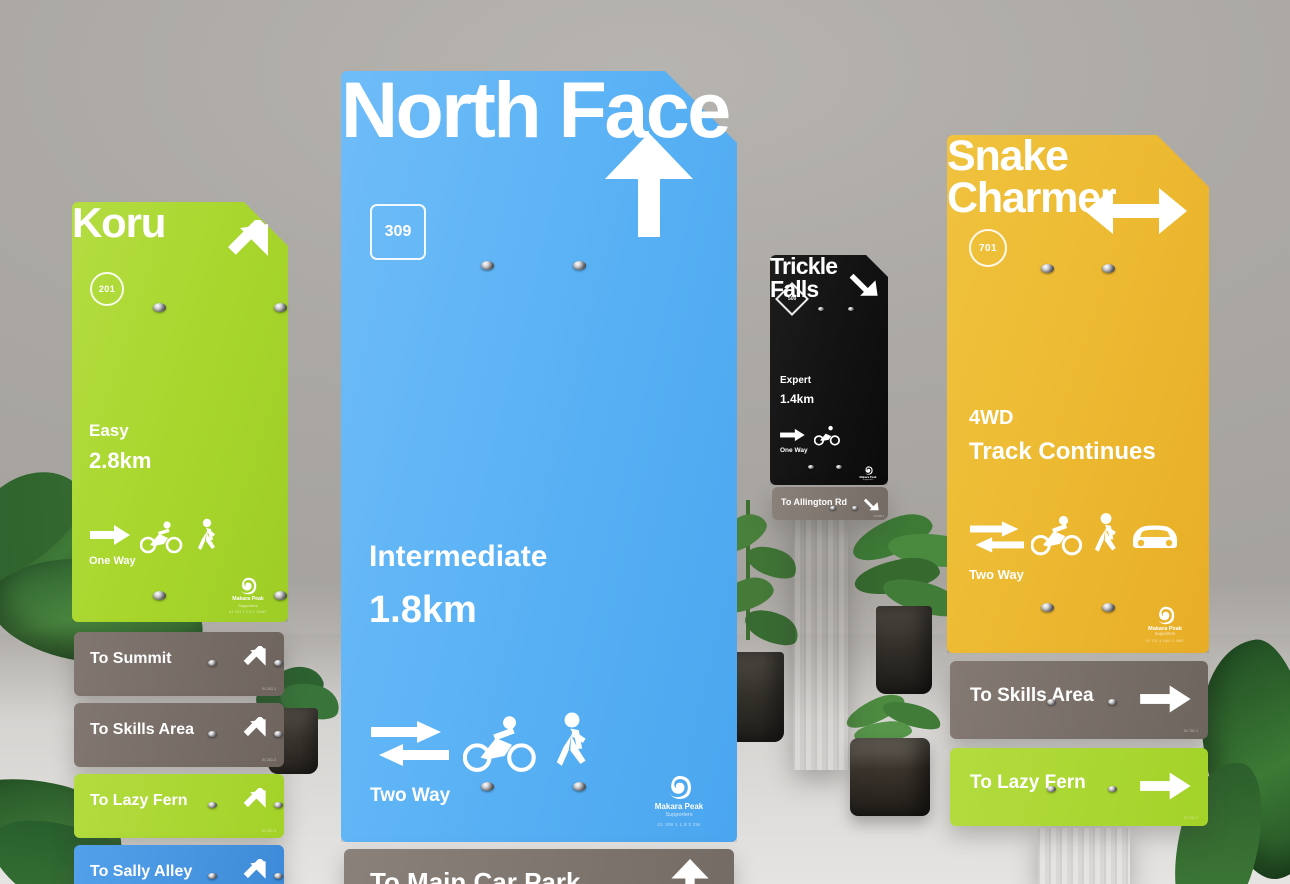 The image size is (1290, 884). I want to click on sign-north-face-code-badge: 309, so click(398, 232).